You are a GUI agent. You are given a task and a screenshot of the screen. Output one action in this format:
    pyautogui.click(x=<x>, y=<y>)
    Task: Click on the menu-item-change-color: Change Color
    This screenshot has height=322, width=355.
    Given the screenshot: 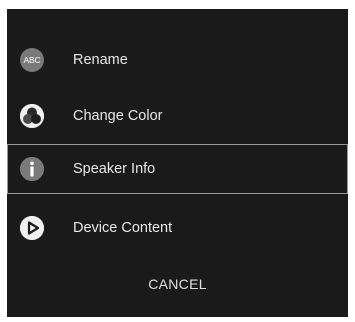 What is the action you would take?
    pyautogui.click(x=177, y=116)
    